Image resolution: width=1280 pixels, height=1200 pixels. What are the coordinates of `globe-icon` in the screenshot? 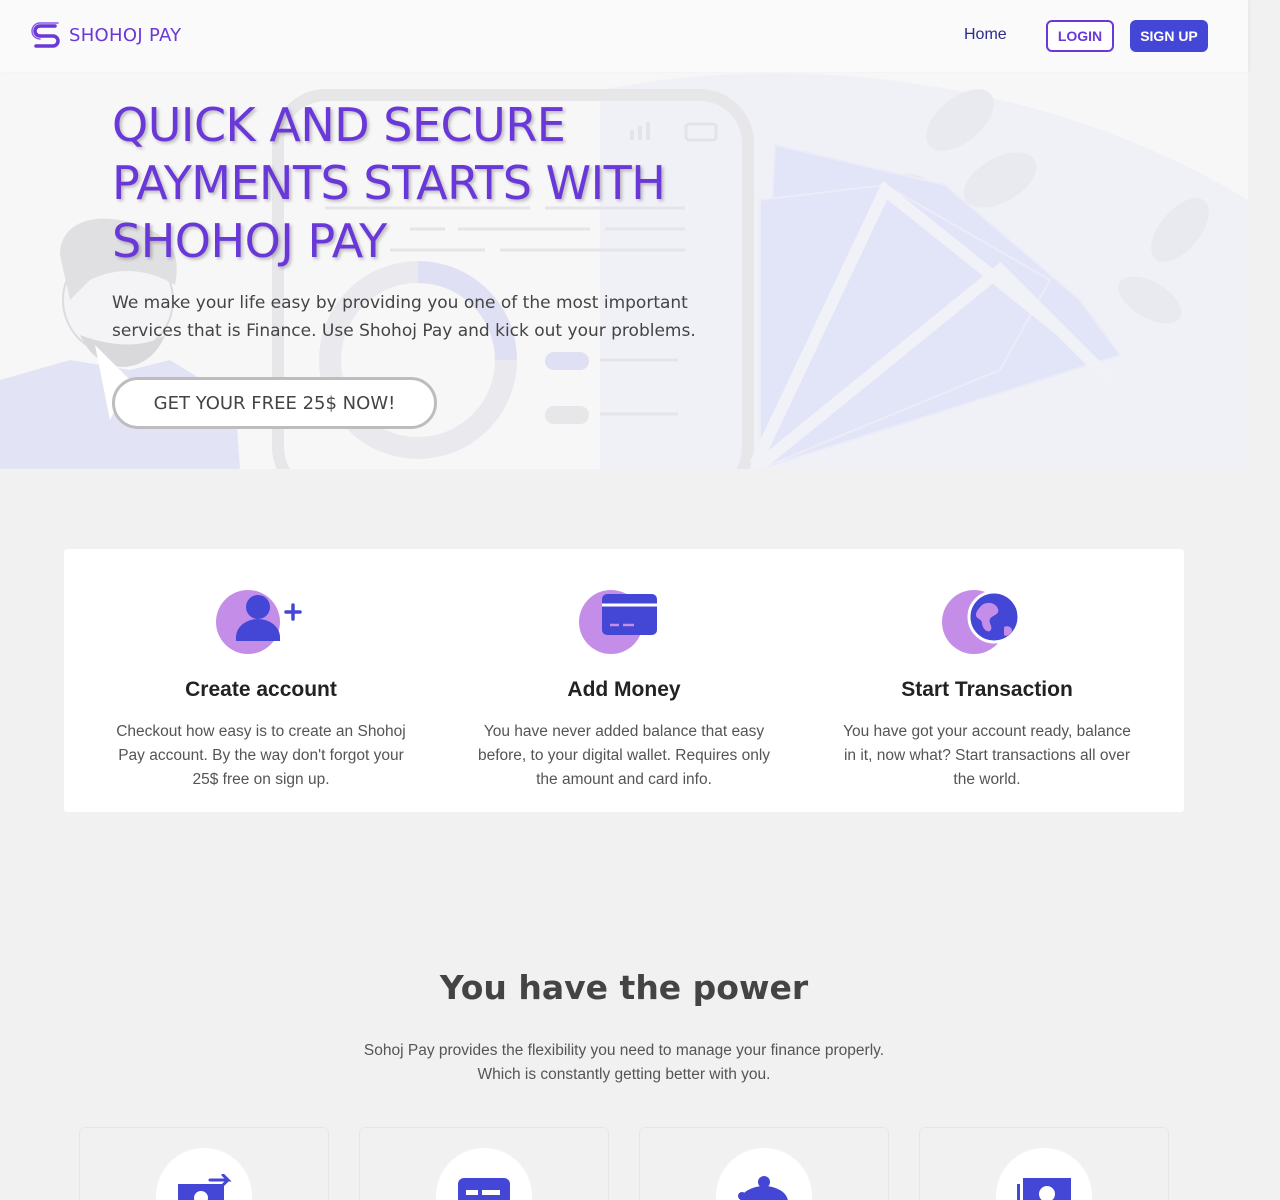 It's located at (981, 622).